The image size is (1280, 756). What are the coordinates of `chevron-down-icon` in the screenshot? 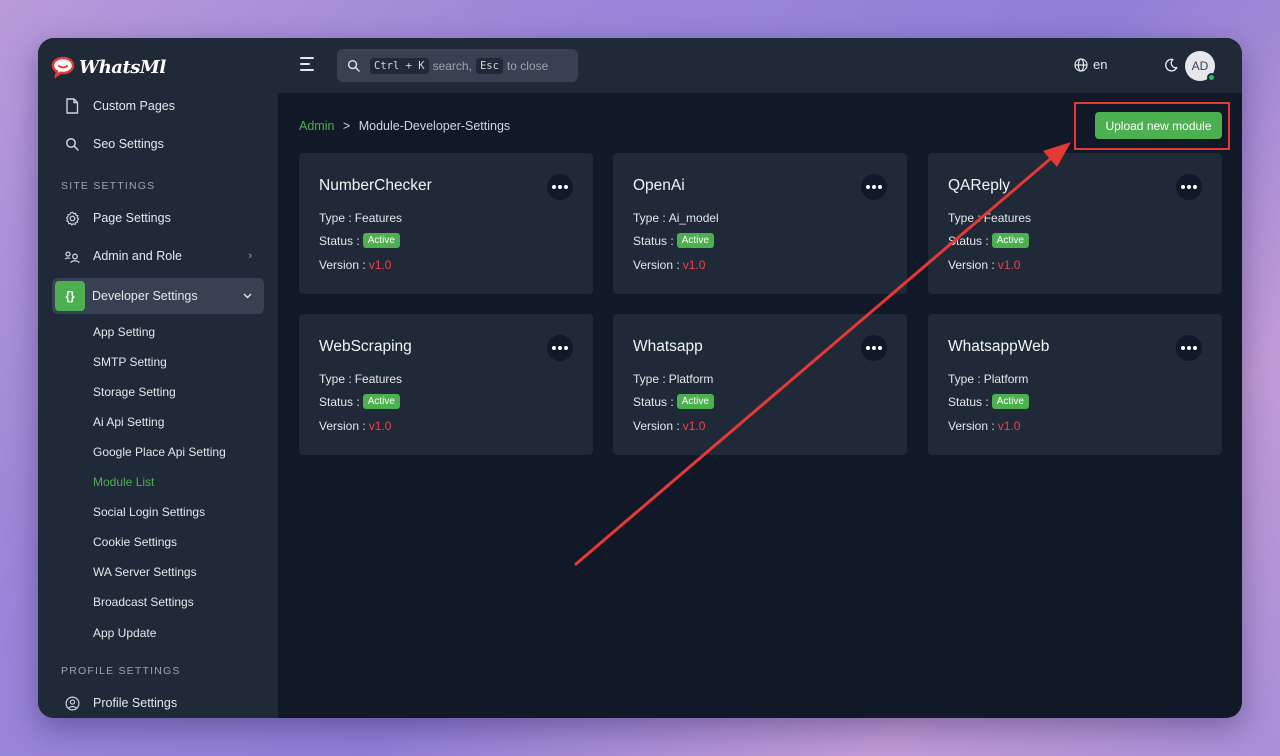 It's located at (247, 296).